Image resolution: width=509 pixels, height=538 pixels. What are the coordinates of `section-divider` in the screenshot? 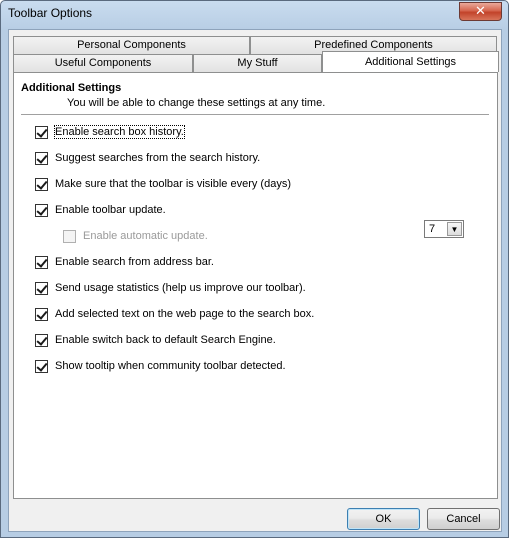 It's located at (255, 114).